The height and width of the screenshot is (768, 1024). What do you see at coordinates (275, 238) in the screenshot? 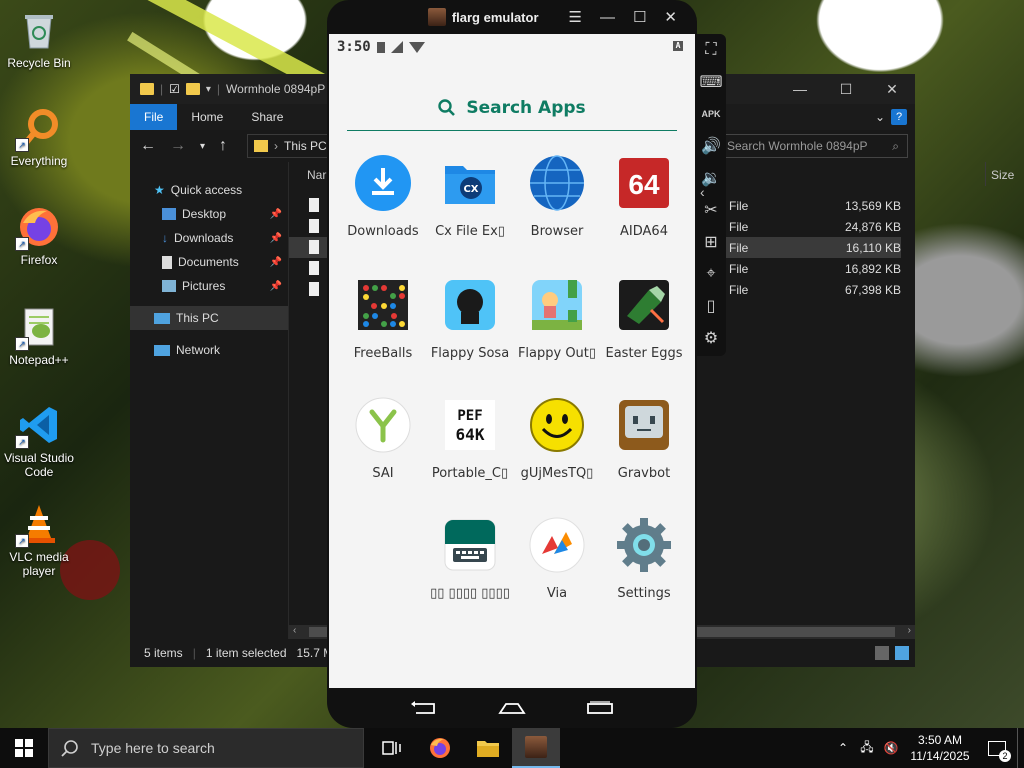
I see `pin-icon: 📌` at bounding box center [275, 238].